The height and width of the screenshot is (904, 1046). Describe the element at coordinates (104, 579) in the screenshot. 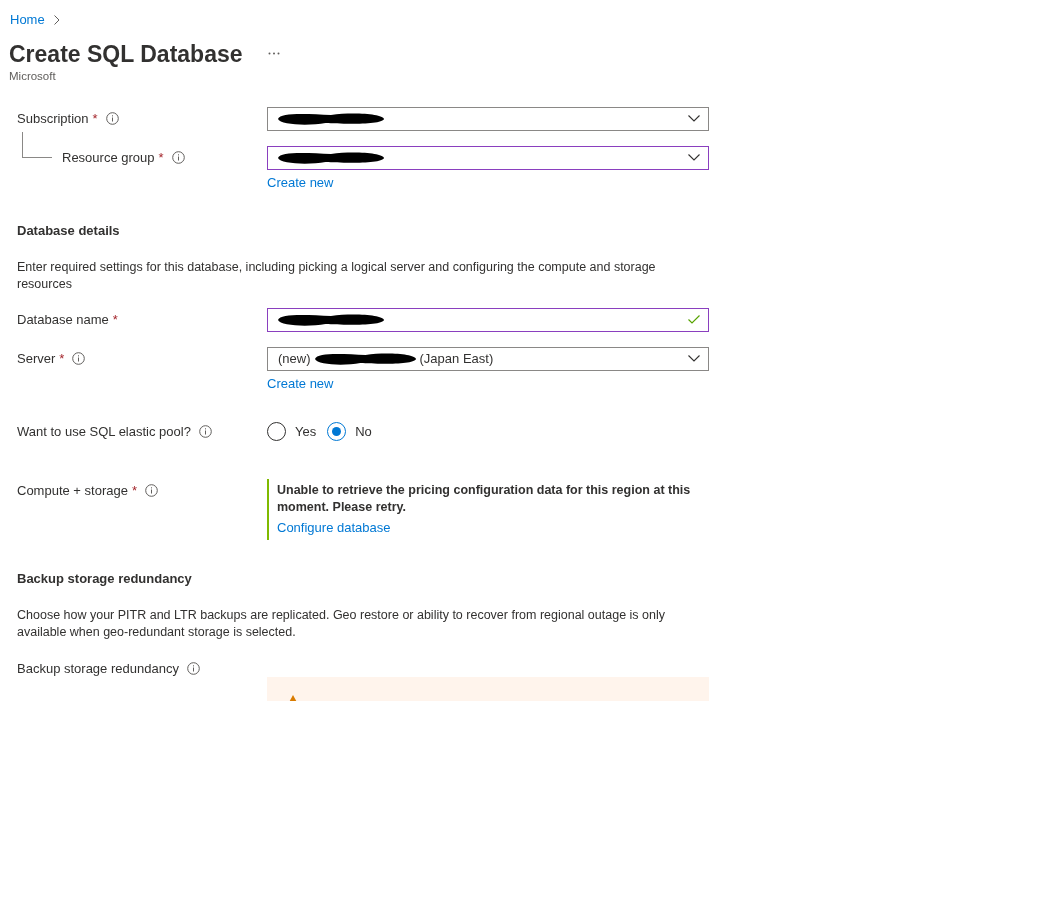

I see `section-heading: Backup storage redundancy` at that location.